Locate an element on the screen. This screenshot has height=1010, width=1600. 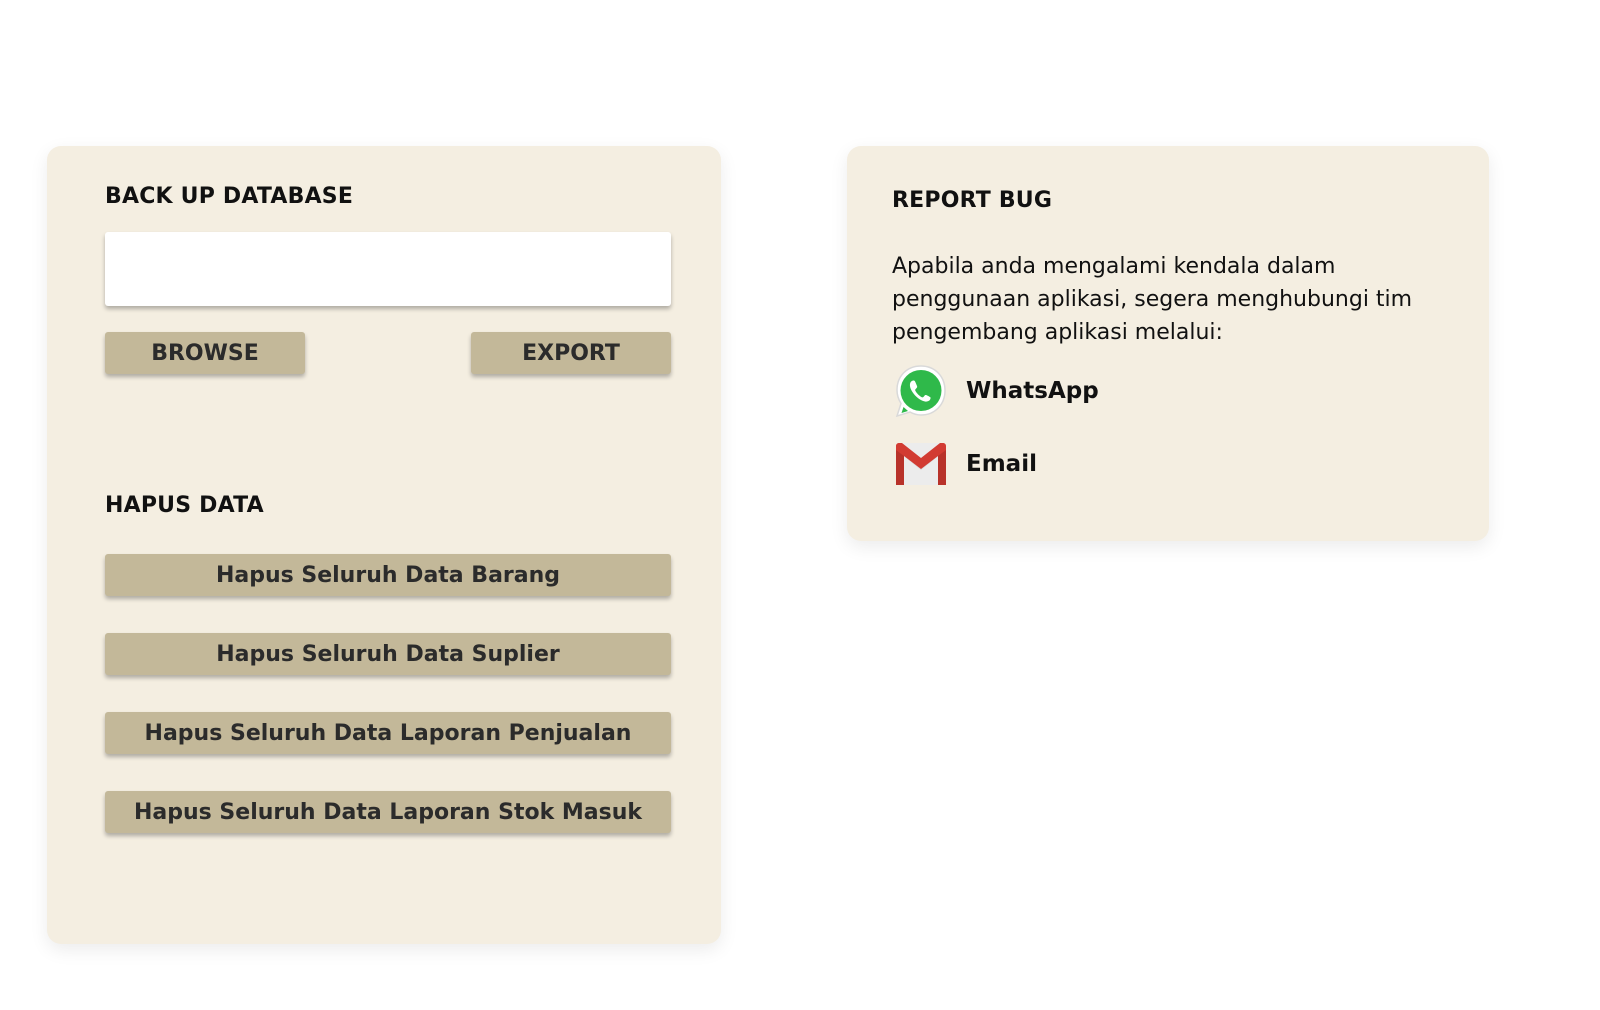
whatsapp-label: WhatsApp is located at coordinates (1032, 391).